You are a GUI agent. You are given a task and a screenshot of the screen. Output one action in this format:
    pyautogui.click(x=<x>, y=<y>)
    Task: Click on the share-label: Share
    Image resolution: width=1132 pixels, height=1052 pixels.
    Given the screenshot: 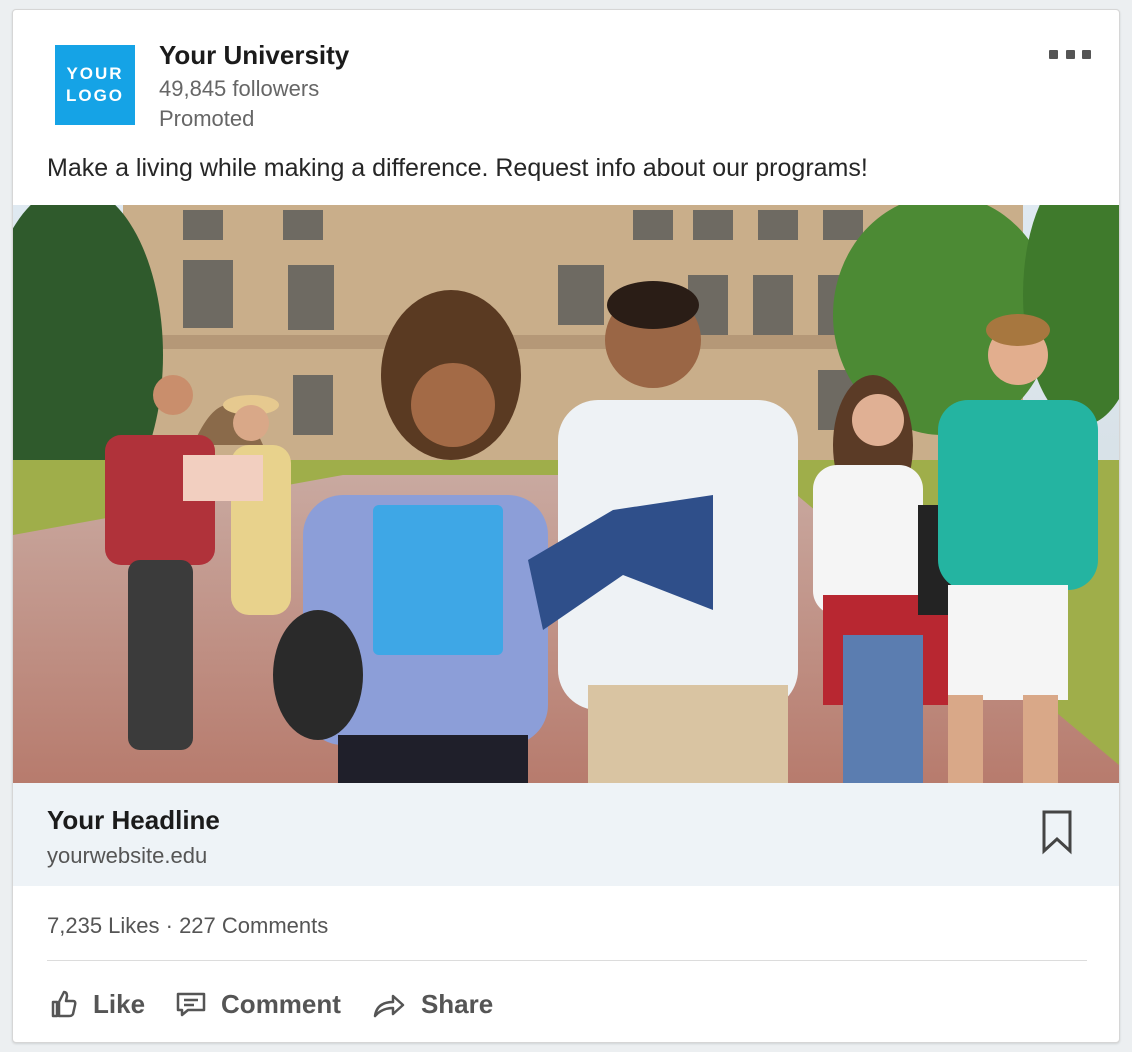 What is the action you would take?
    pyautogui.click(x=457, y=1003)
    